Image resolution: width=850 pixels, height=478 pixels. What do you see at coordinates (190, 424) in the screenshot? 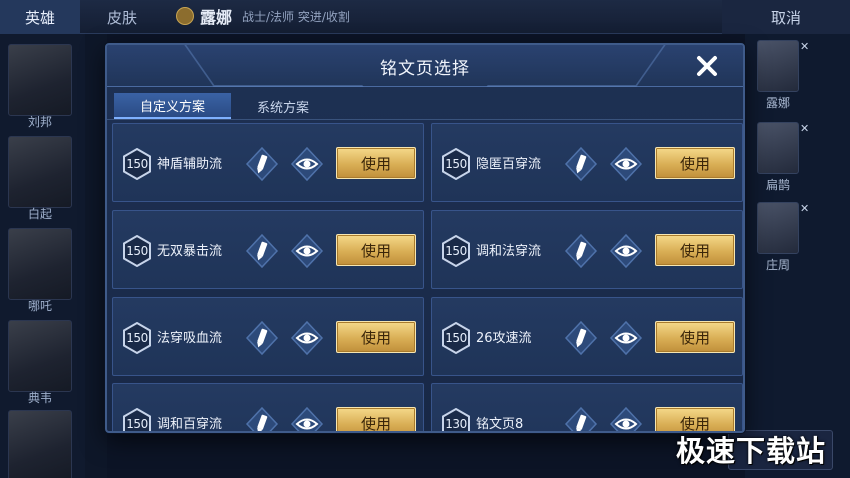
I see `plan-name: 调和百穿流` at bounding box center [190, 424].